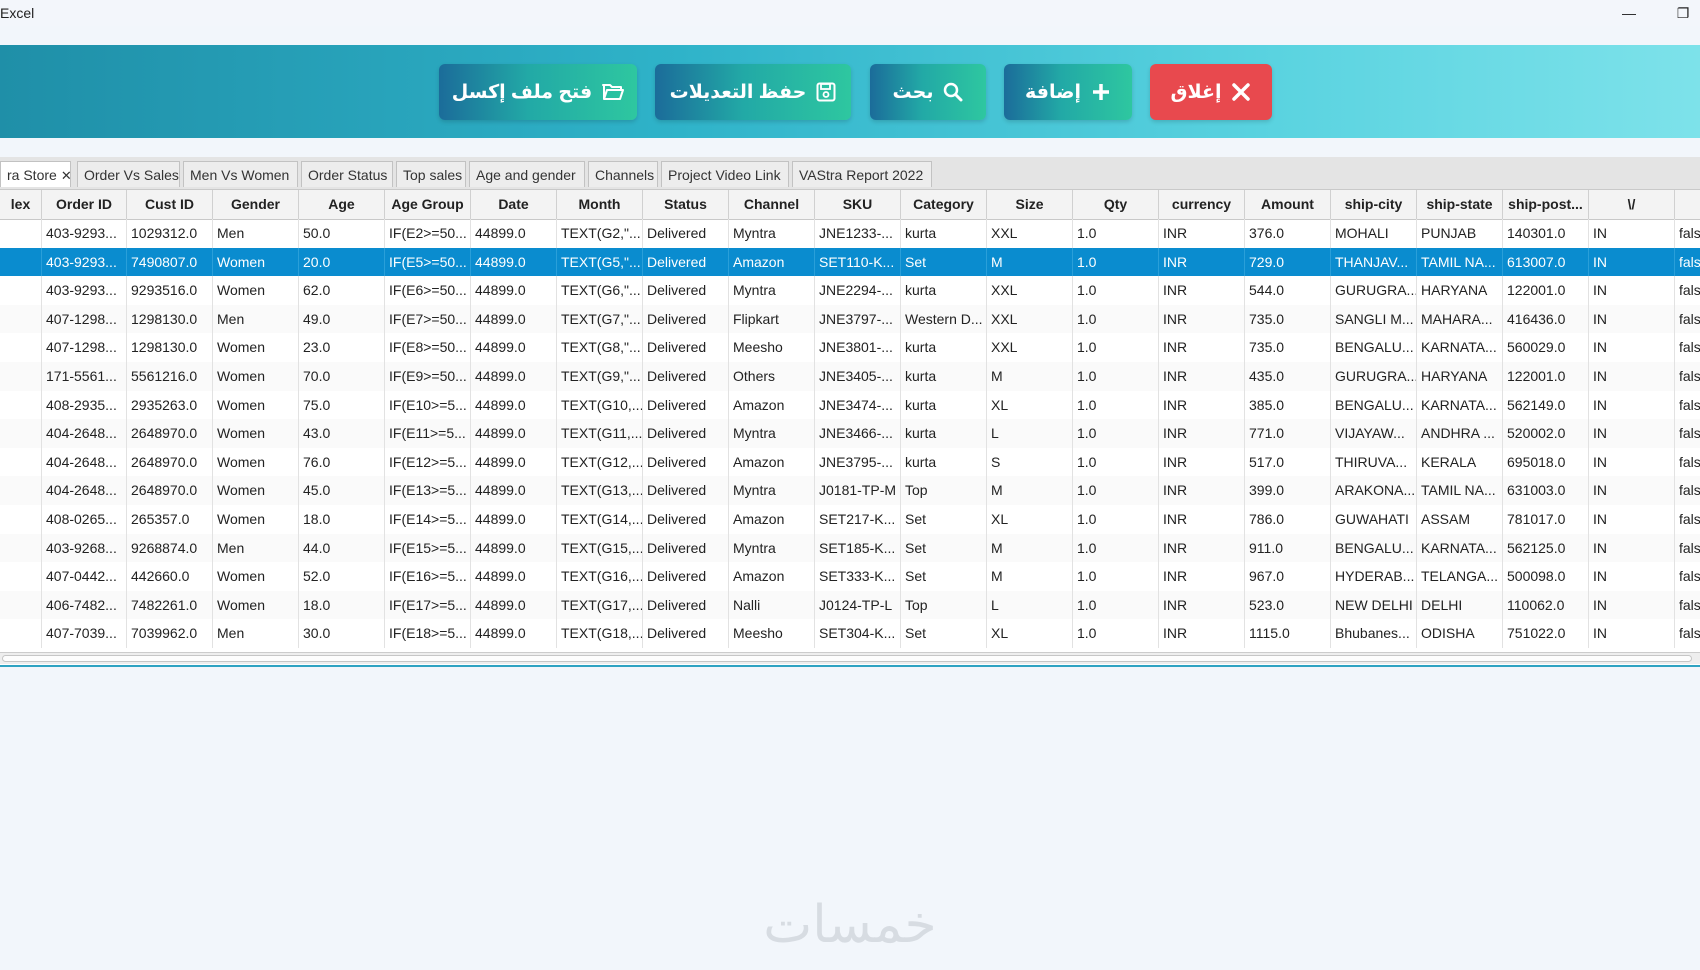 The image size is (1700, 970). I want to click on table-cell: 5561216.0, so click(170, 376).